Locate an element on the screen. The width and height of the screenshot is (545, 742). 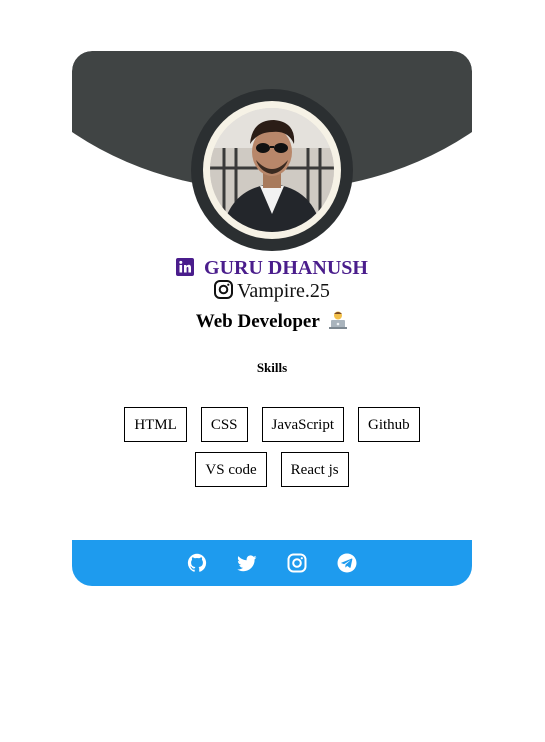
avatar-frame is located at coordinates (272, 170).